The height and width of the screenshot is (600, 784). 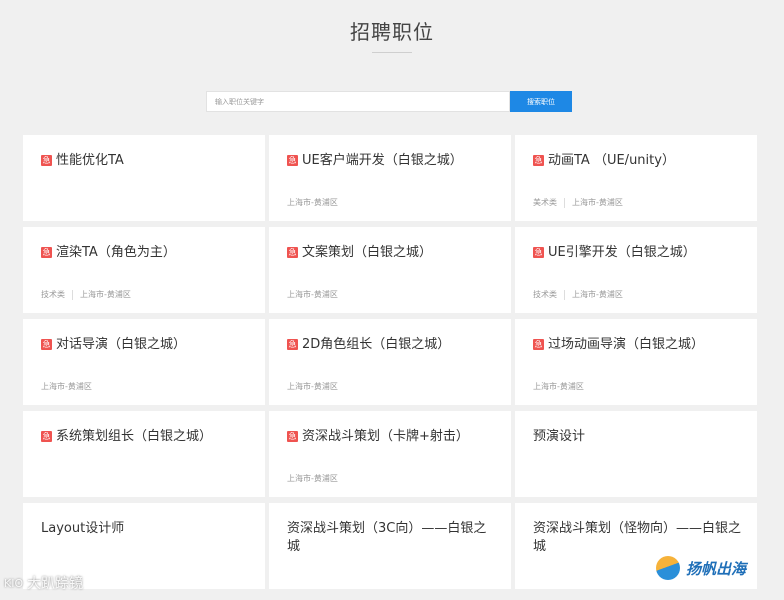 I want to click on job-card: 资深战斗策划（3C向）——白银之城, so click(x=390, y=546).